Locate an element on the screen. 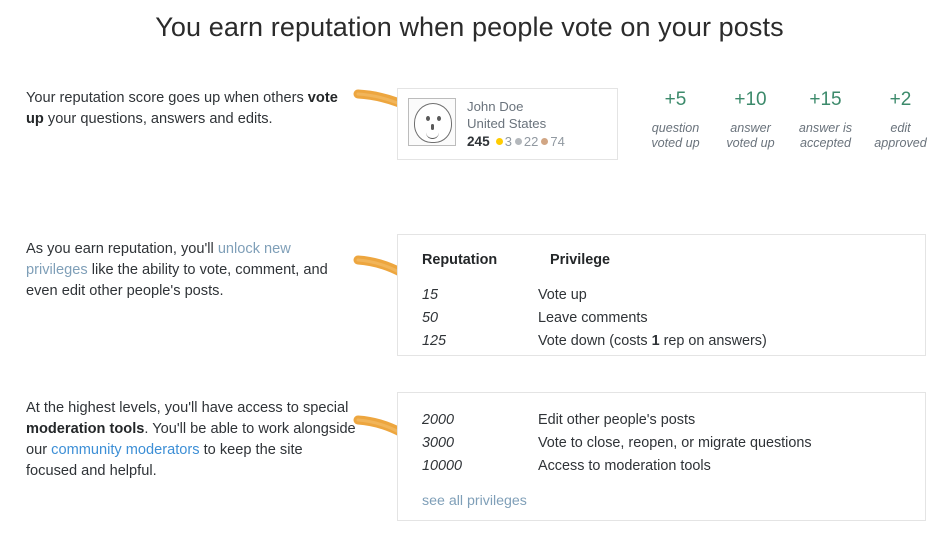 This screenshot has height=533, width=939. award-label-line1: answer is located at coordinates (750, 128).